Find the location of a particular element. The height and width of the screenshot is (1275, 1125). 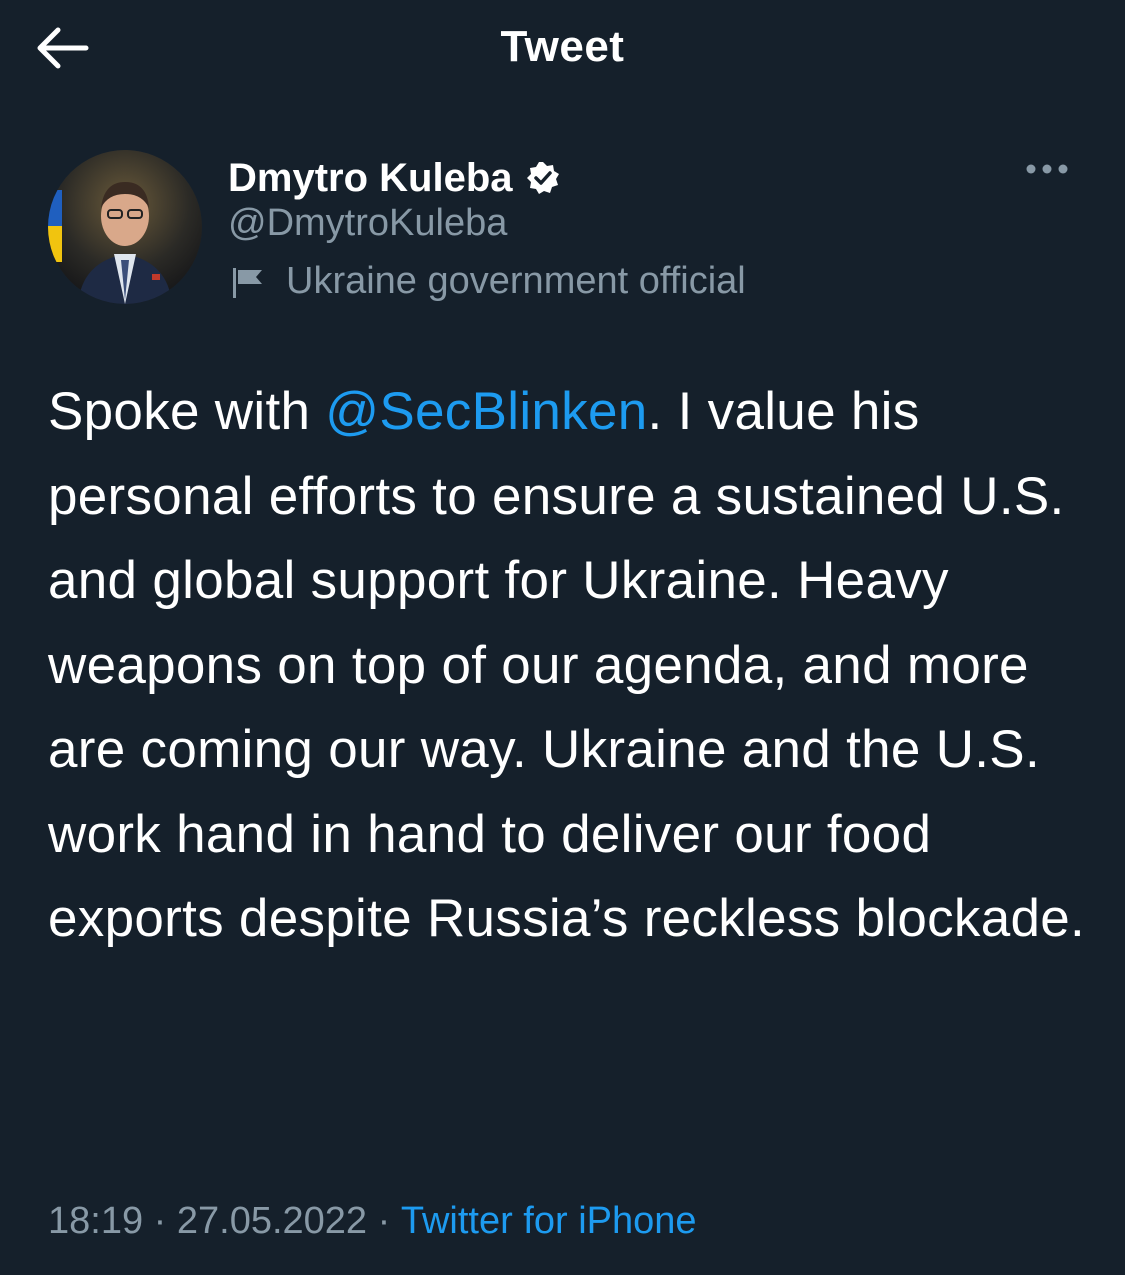

tweet-time: 18:19 is located at coordinates (96, 1221).